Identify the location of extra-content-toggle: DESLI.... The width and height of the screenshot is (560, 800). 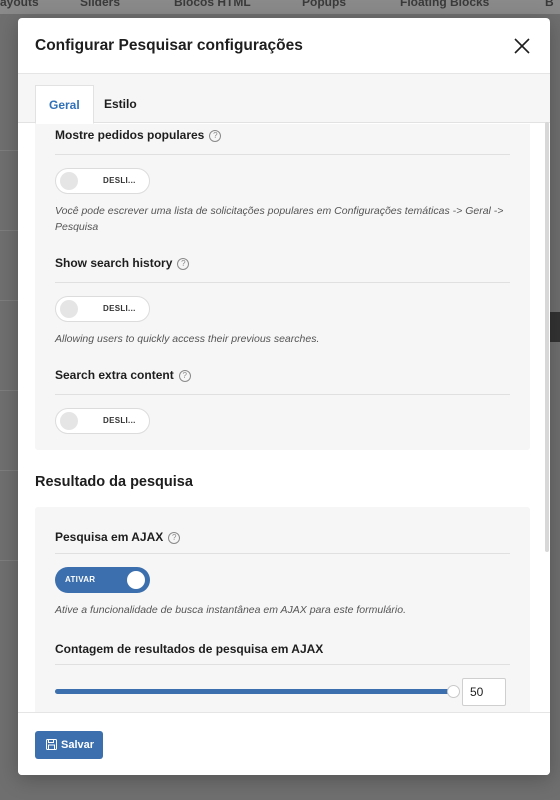
(102, 421).